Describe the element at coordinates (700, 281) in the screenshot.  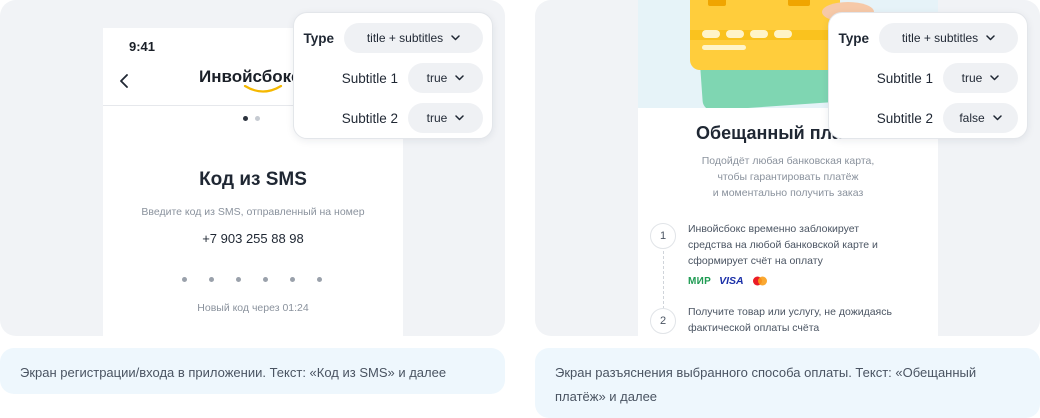
I see `mir-logo: МИР` at that location.